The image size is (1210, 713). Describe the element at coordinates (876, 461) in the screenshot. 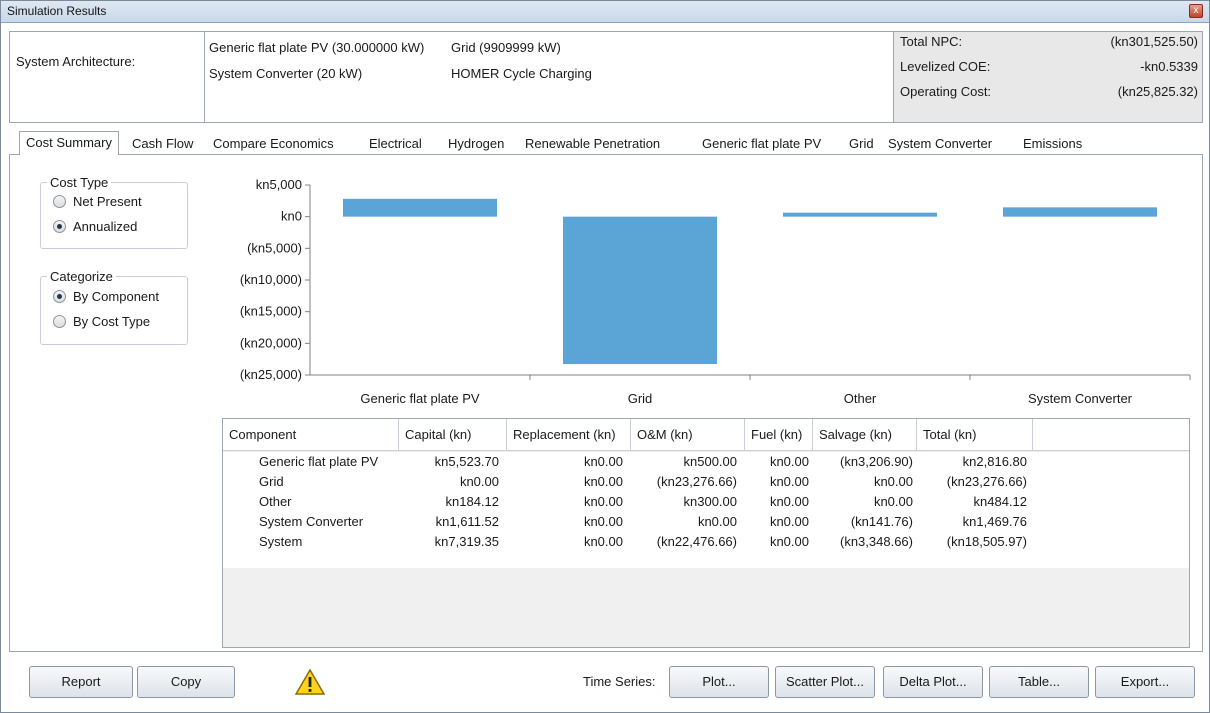

I see `row-salvage-cell: (kn3,206.90)` at that location.